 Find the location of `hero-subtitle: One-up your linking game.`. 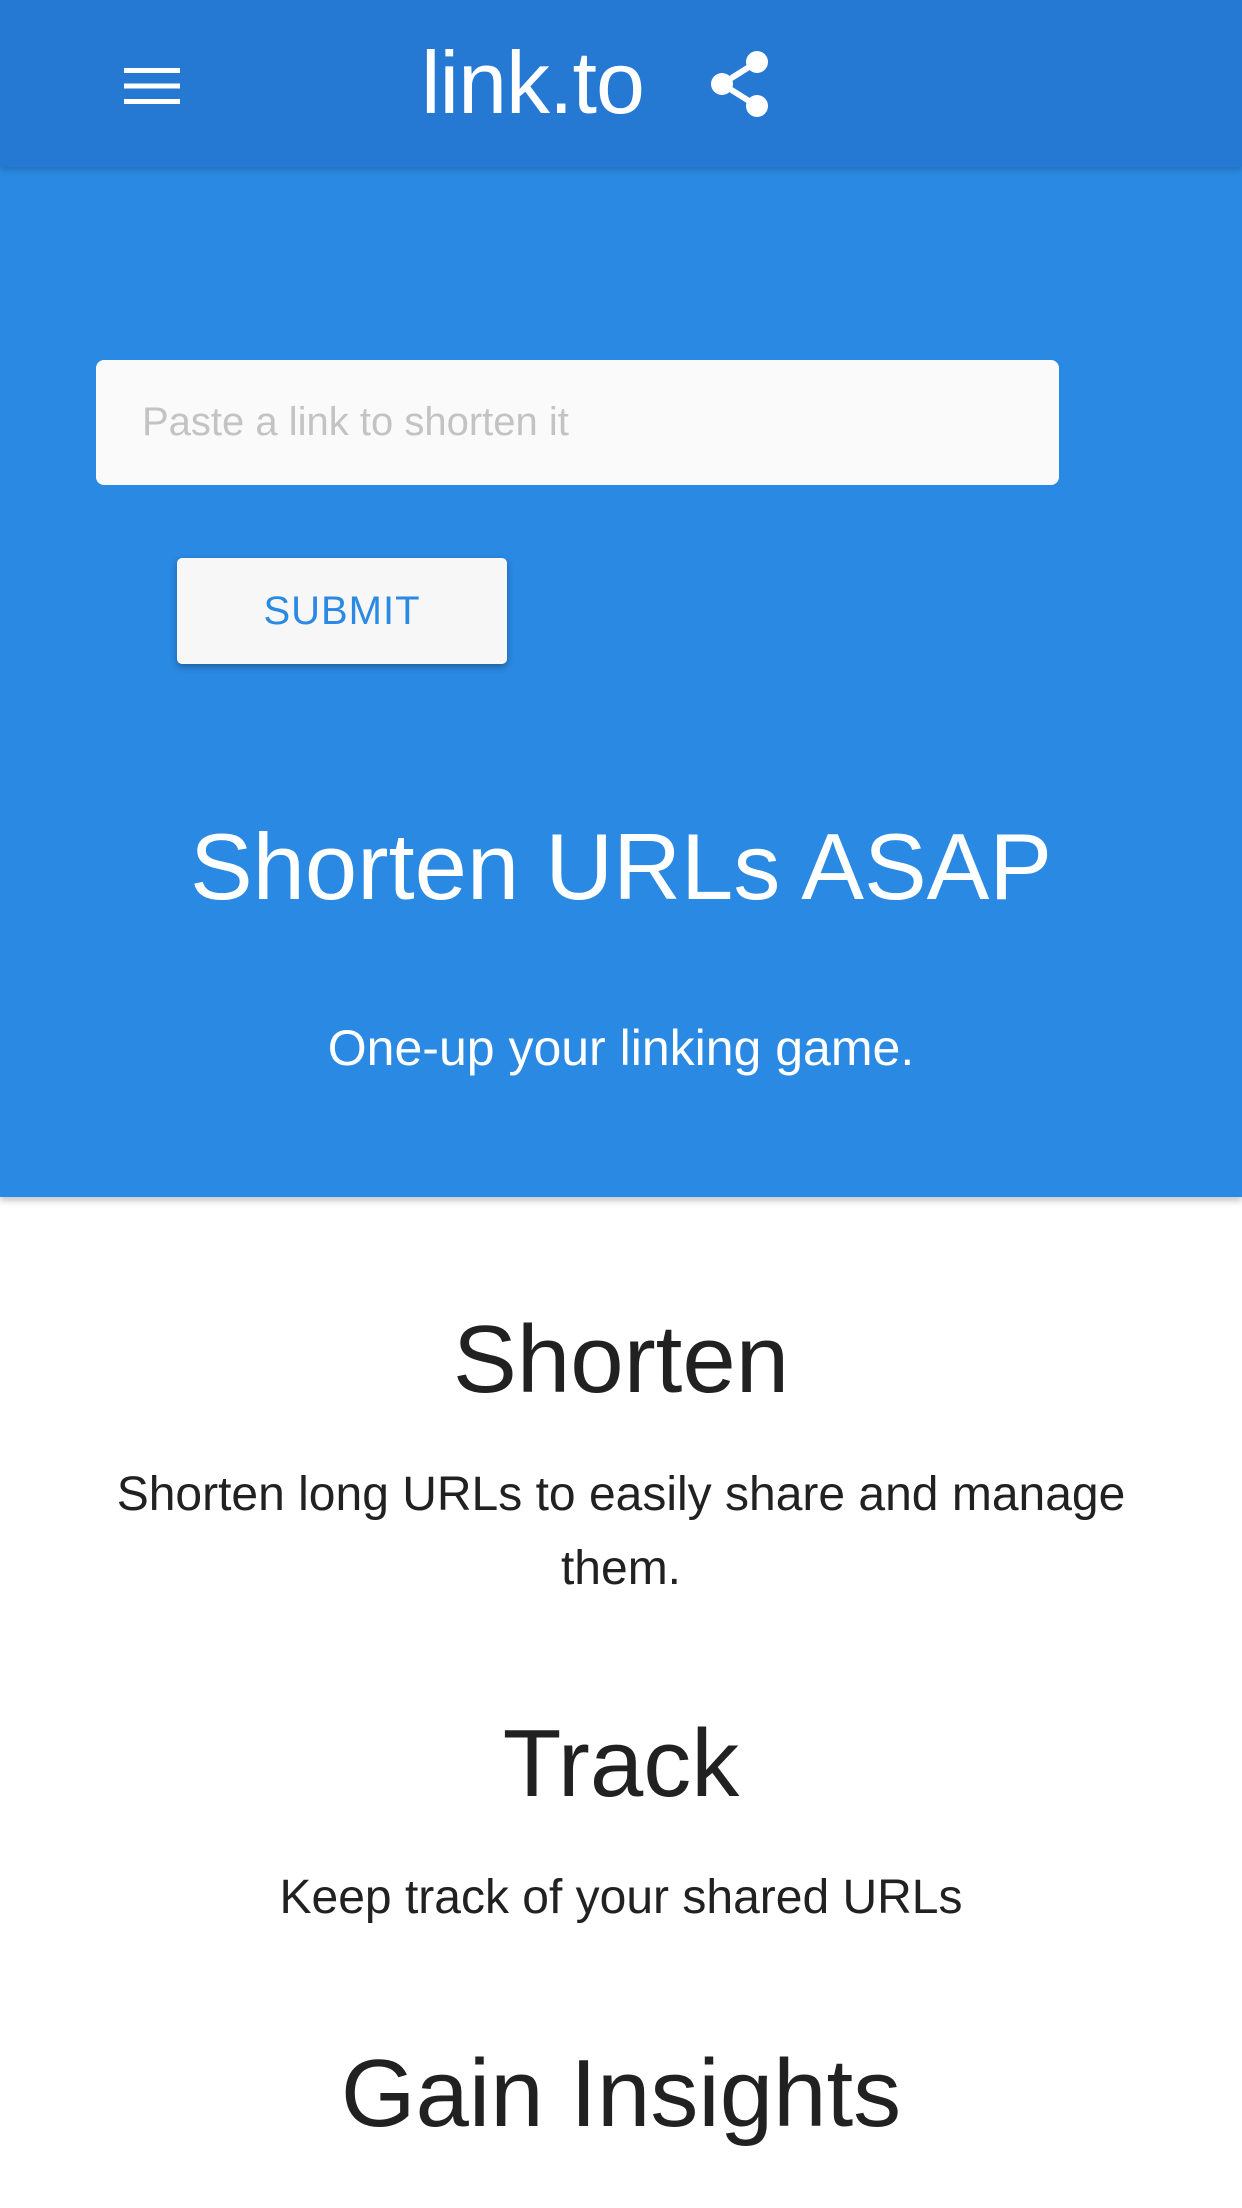

hero-subtitle: One-up your linking game. is located at coordinates (621, 1048).